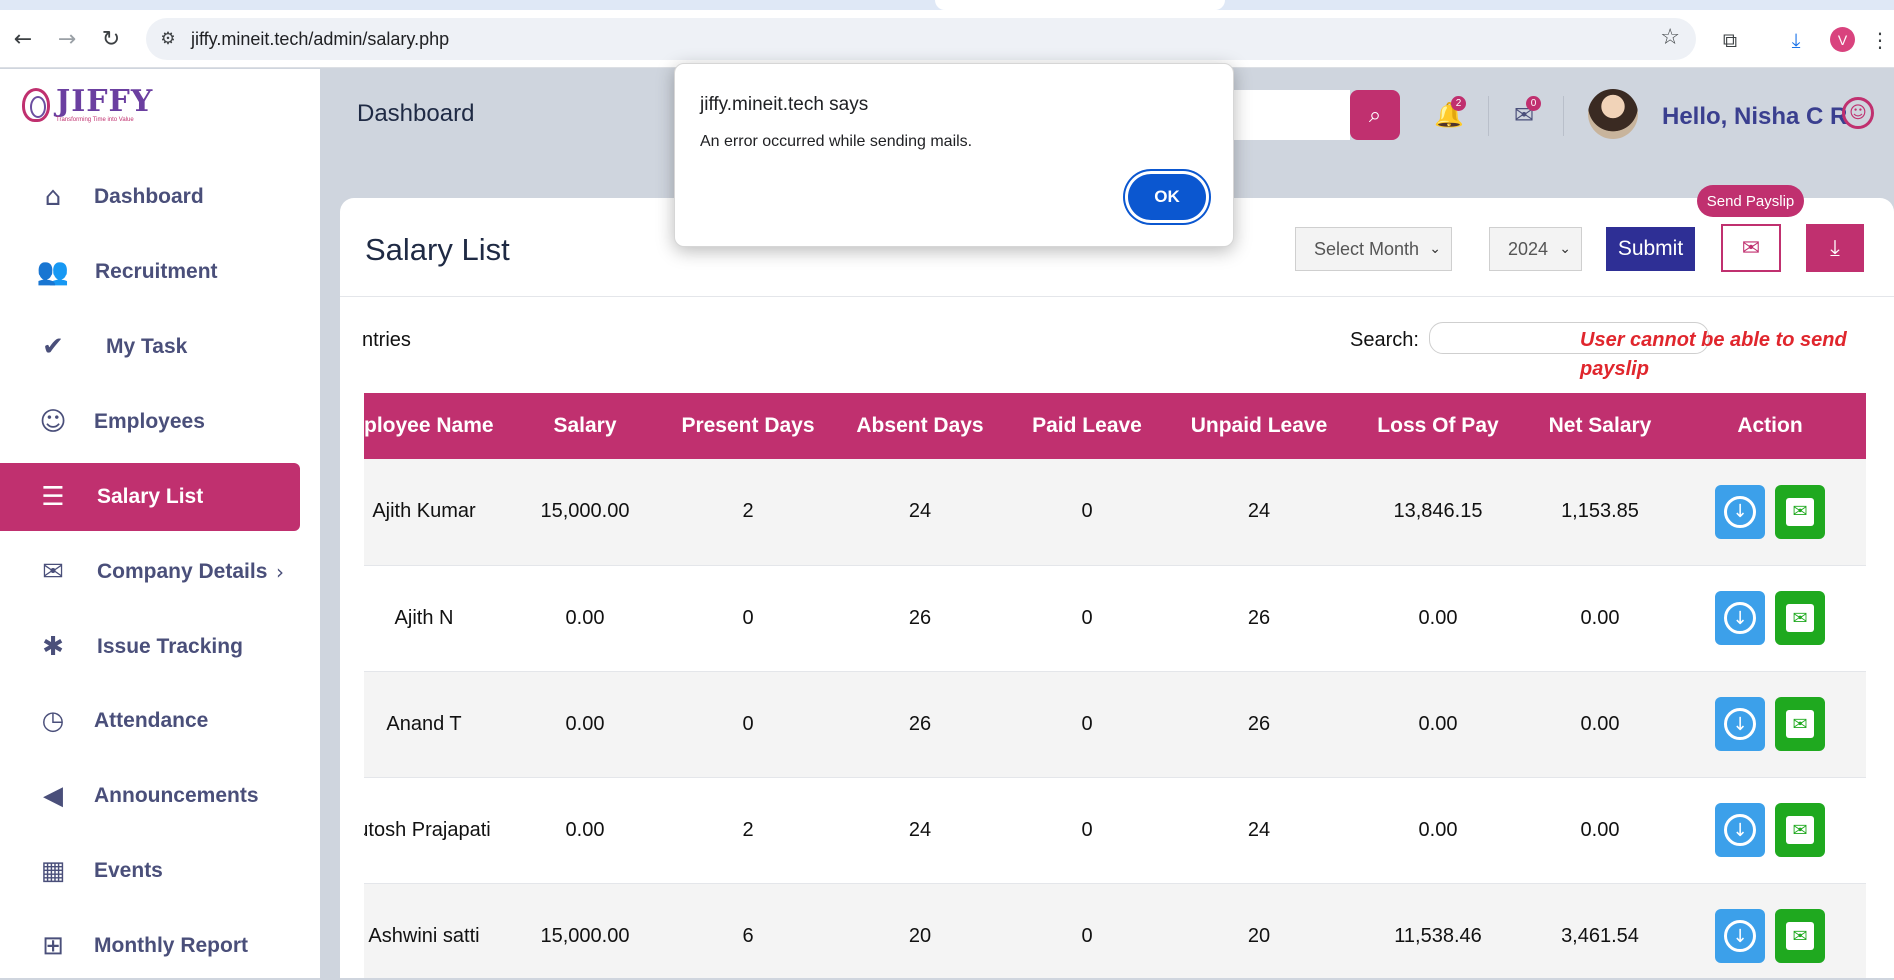 The height and width of the screenshot is (980, 1894). I want to click on column-header: Action, so click(1770, 426).